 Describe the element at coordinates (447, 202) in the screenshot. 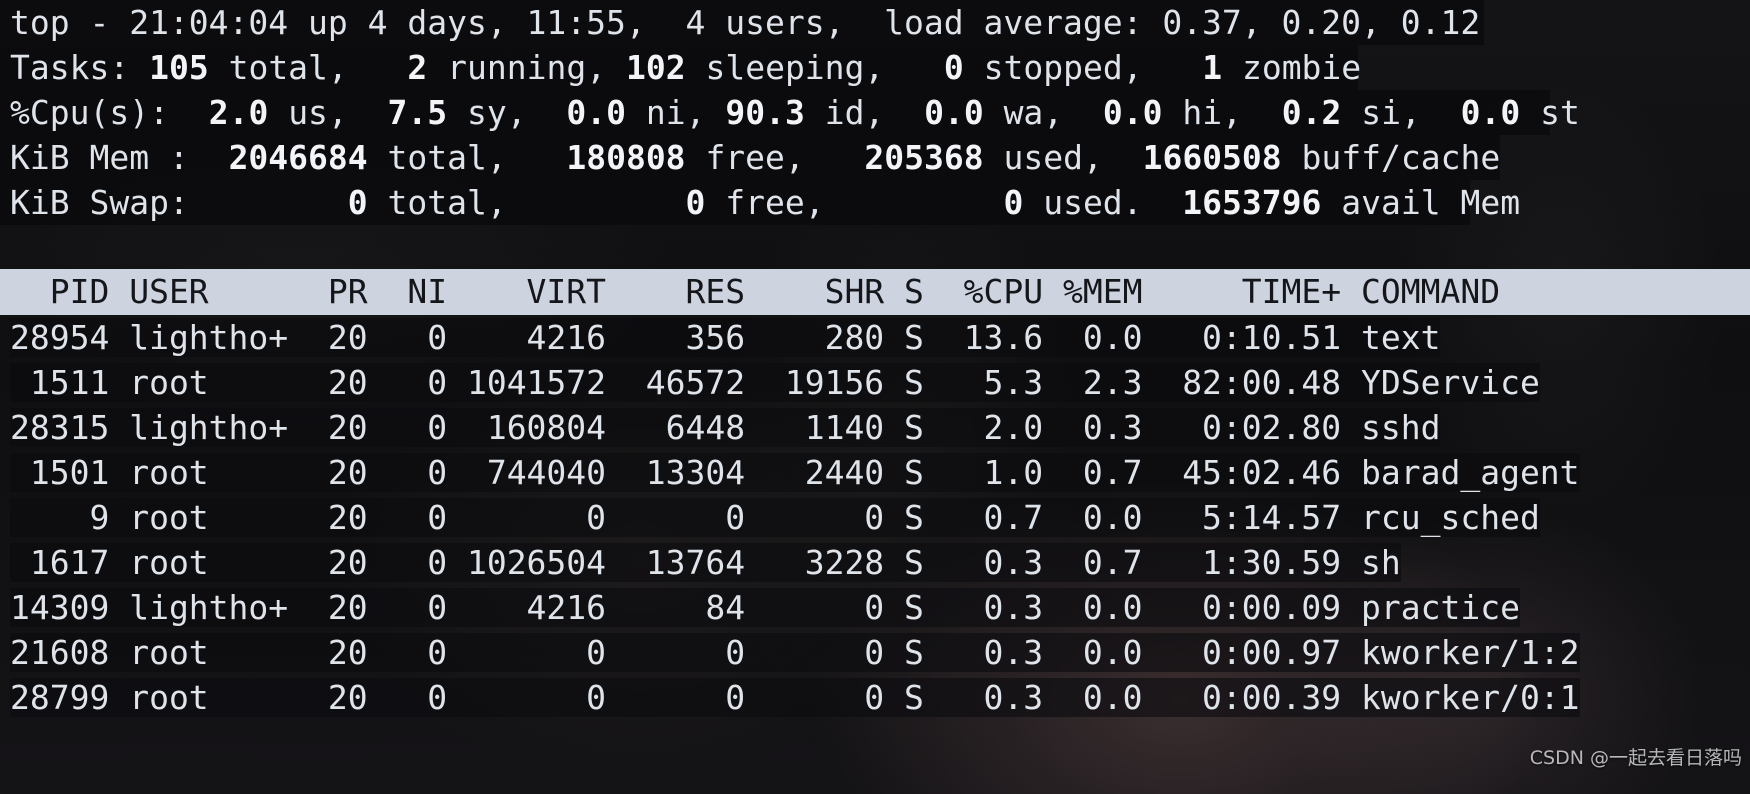

I see `swap-total-label: total,` at that location.